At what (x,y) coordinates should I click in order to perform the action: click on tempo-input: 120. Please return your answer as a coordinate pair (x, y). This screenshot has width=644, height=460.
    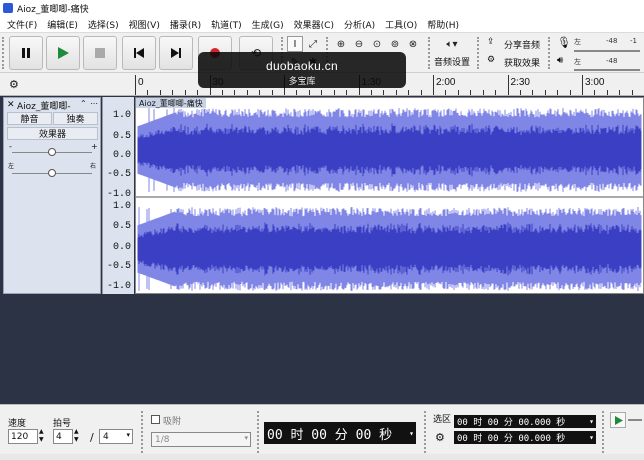
    Looking at the image, I should click on (23, 436).